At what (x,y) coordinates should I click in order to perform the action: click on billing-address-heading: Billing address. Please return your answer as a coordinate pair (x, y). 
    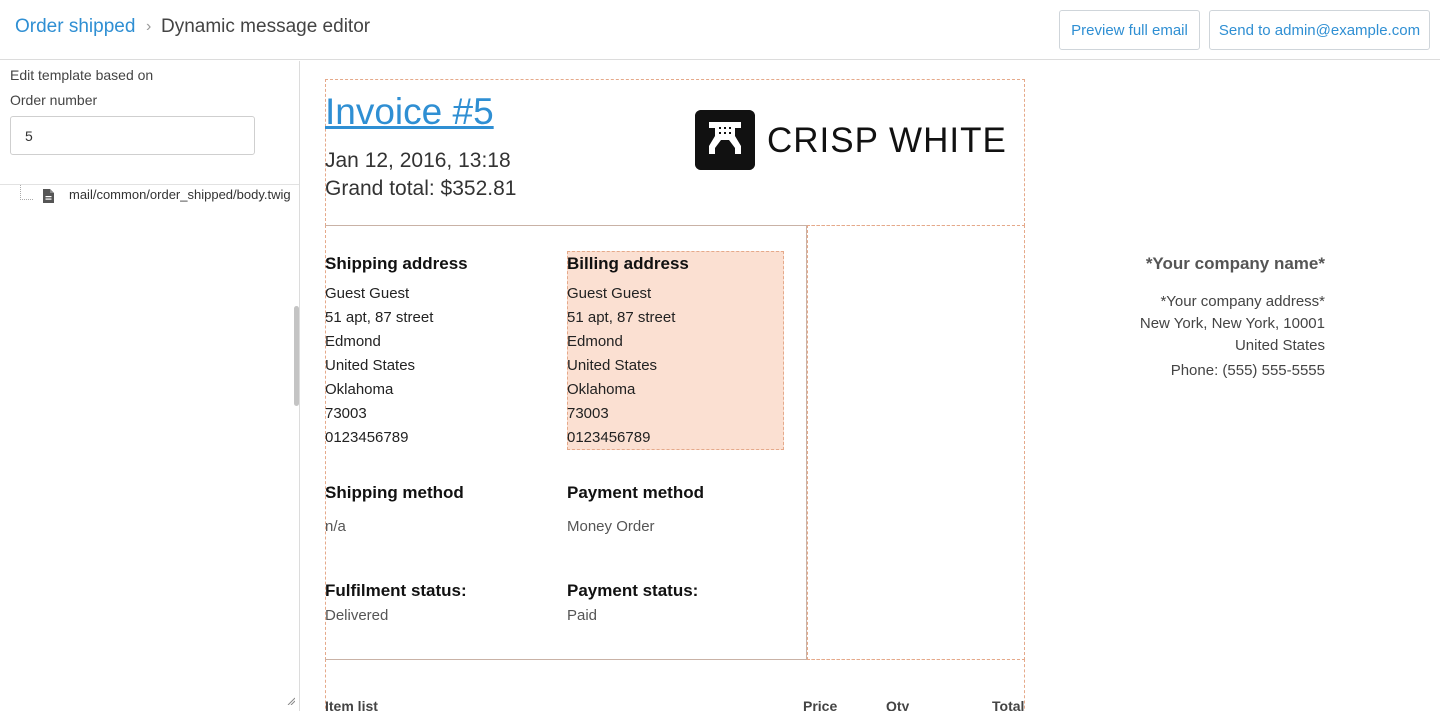
    Looking at the image, I should click on (628, 263).